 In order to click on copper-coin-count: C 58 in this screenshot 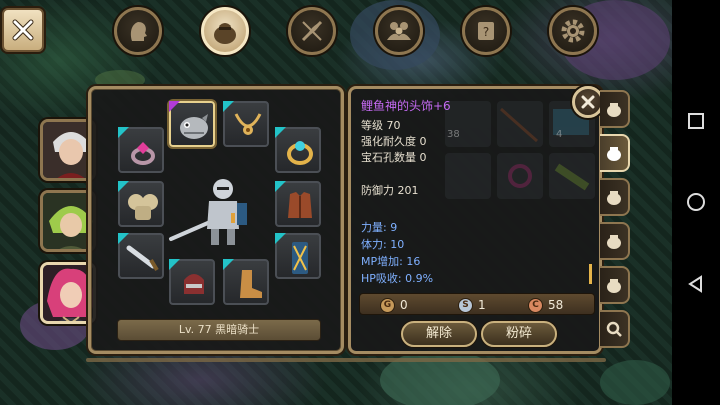, I will do `click(545, 305)`.